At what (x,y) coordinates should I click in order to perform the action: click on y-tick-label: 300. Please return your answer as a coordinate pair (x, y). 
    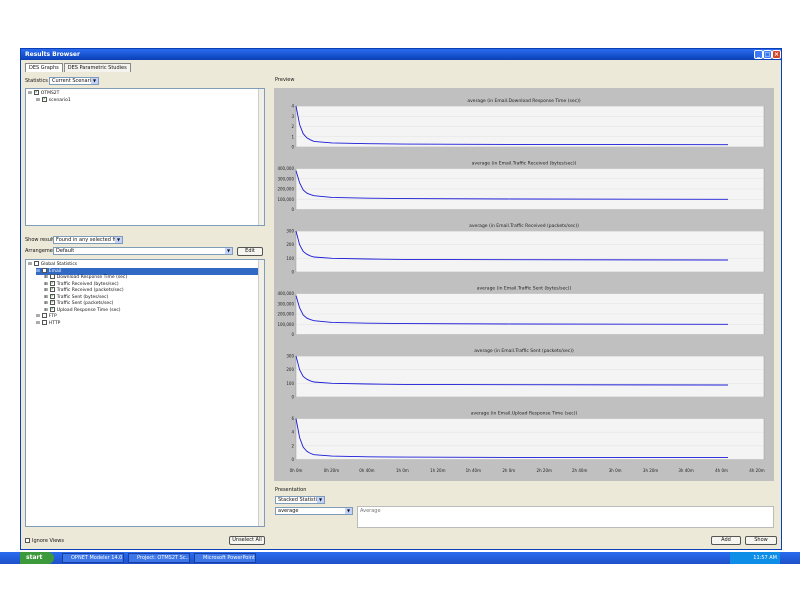
    Looking at the image, I should click on (290, 231).